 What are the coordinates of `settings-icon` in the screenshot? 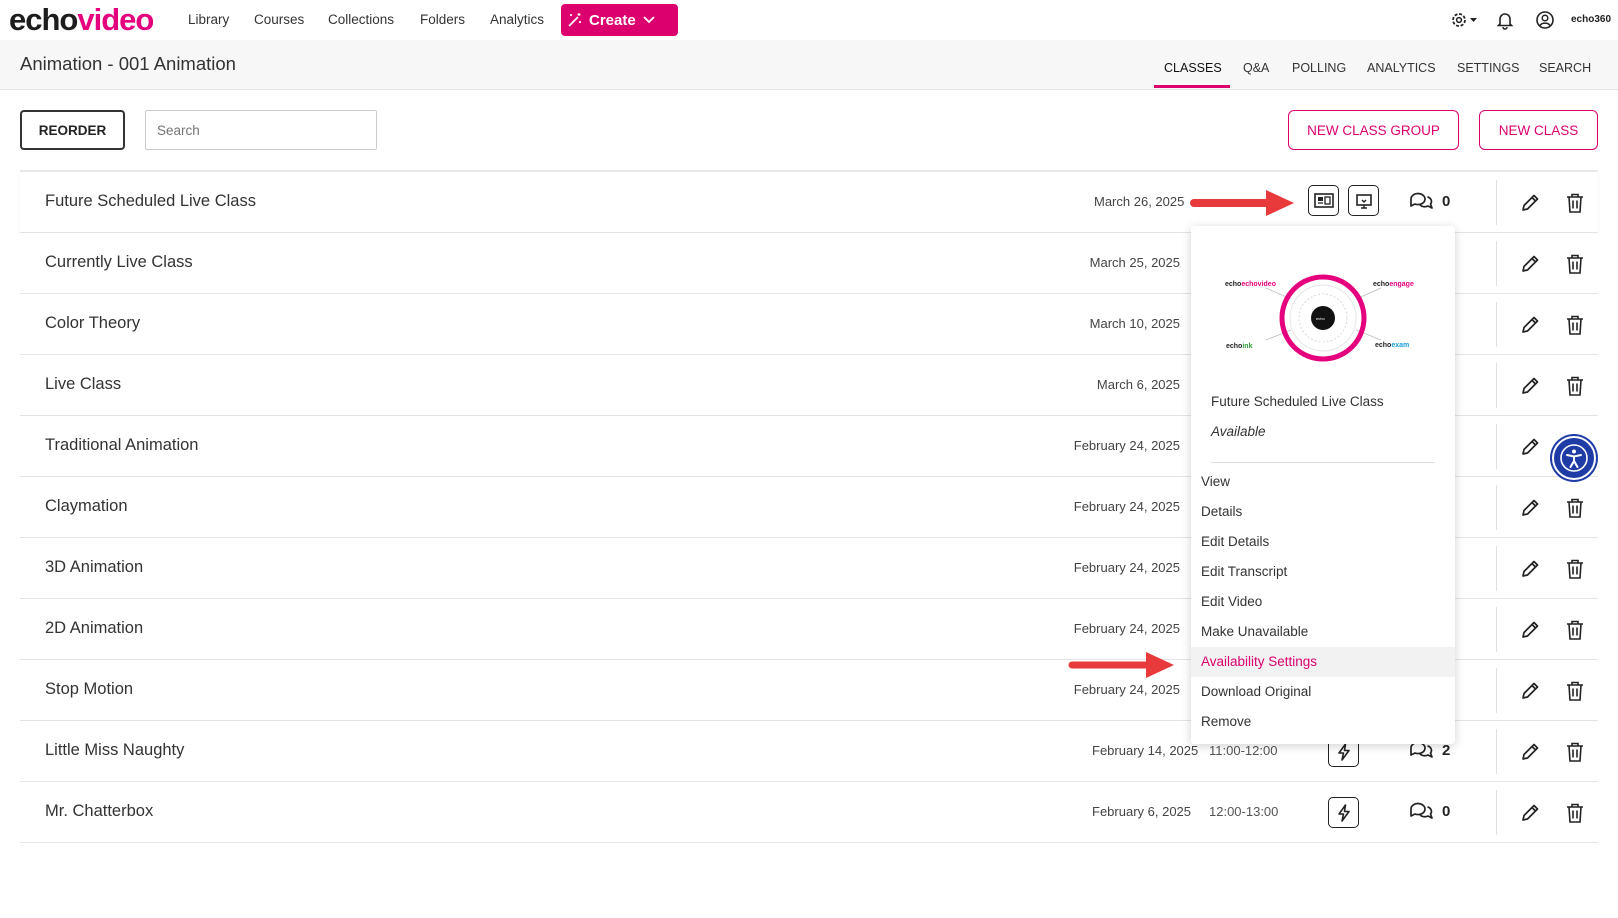 It's located at (1465, 20).